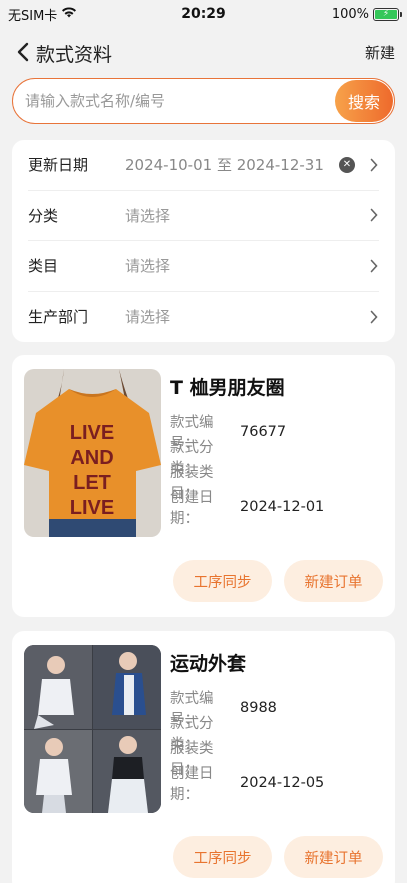  Describe the element at coordinates (208, 664) in the screenshot. I see `style-title: 运动外套` at that location.